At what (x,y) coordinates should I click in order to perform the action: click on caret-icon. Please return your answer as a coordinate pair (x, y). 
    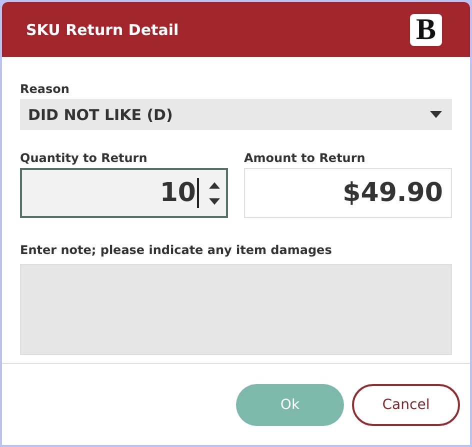
    Looking at the image, I should click on (436, 114).